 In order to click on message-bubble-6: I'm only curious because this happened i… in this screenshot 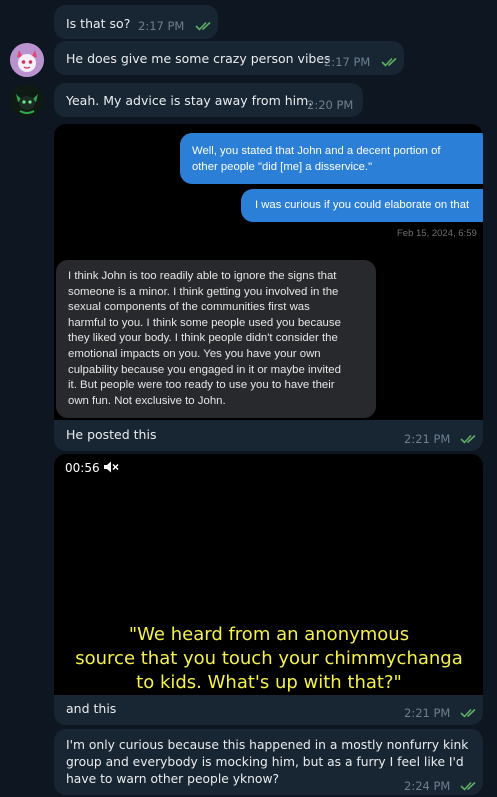, I will do `click(268, 762)`.